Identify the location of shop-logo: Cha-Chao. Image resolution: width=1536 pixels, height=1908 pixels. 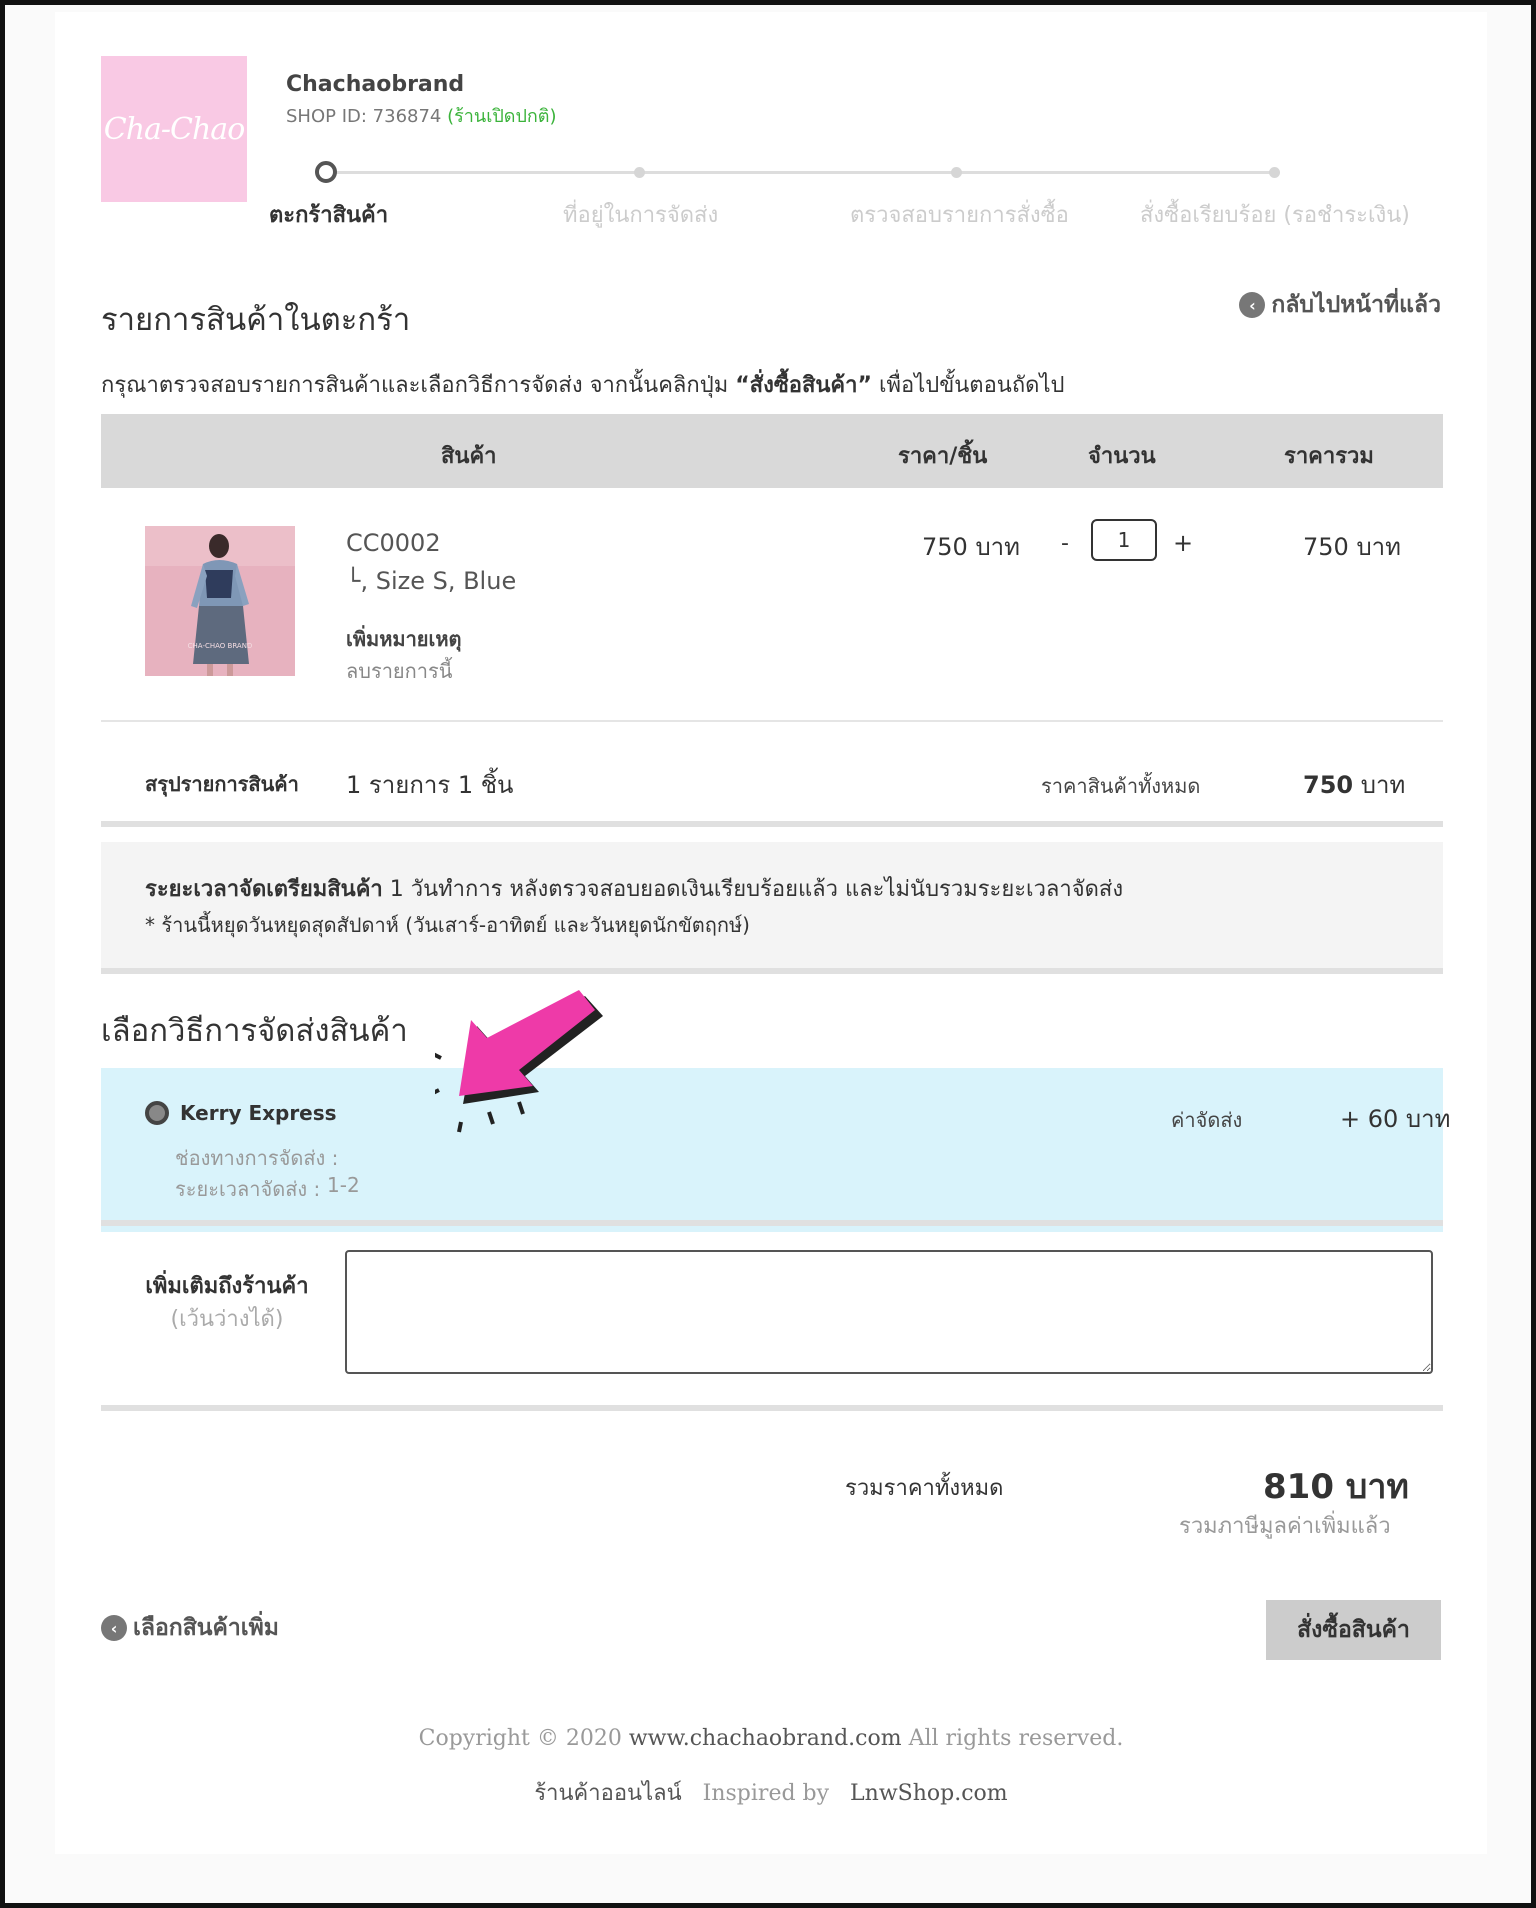
(174, 129).